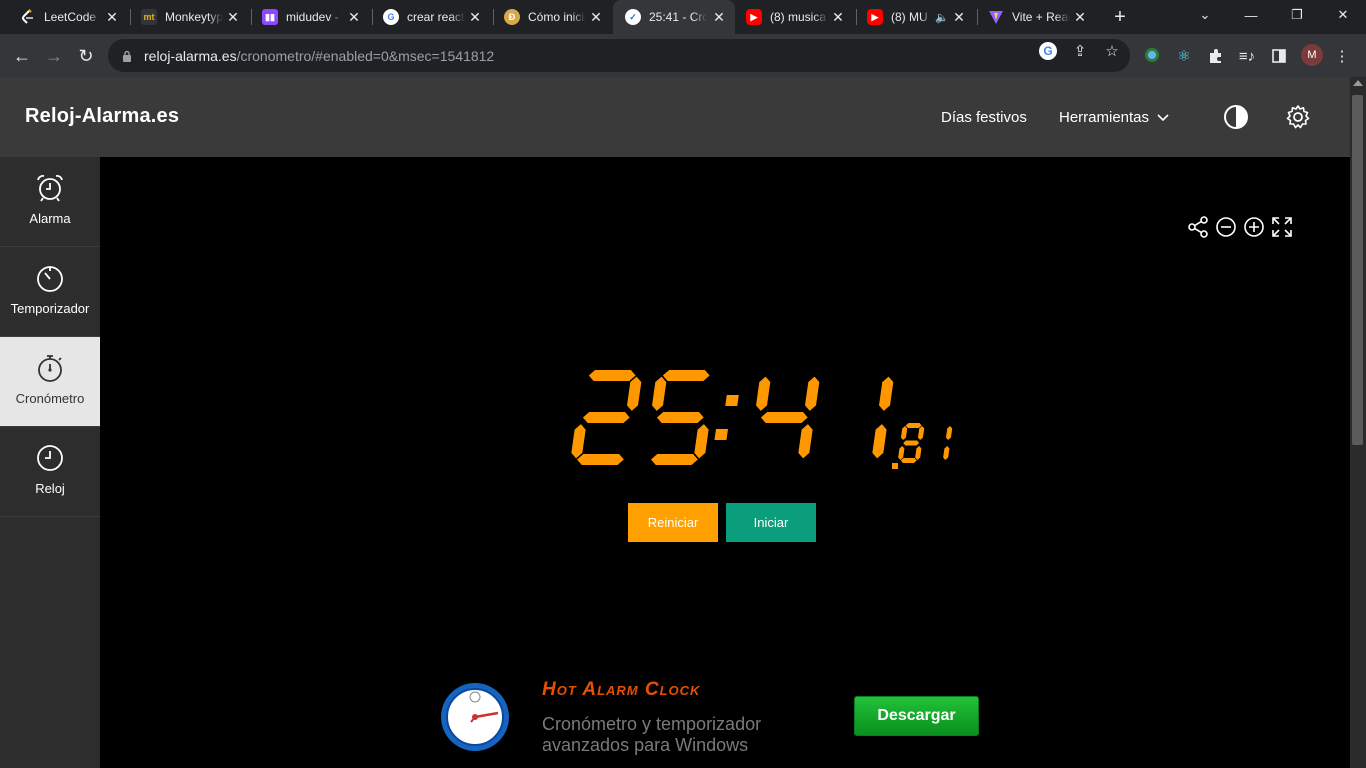 The width and height of the screenshot is (1366, 768). I want to click on tab-title: crear react app, so click(436, 17).